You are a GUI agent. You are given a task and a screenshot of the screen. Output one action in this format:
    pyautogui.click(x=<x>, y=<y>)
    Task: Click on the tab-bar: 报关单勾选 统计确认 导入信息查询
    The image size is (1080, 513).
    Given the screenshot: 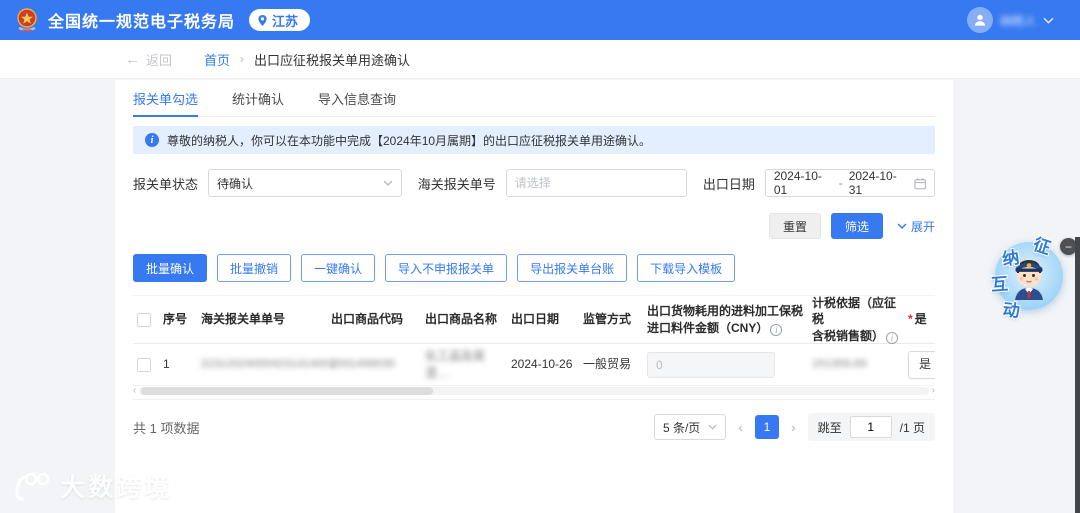 What is the action you would take?
    pyautogui.click(x=534, y=98)
    